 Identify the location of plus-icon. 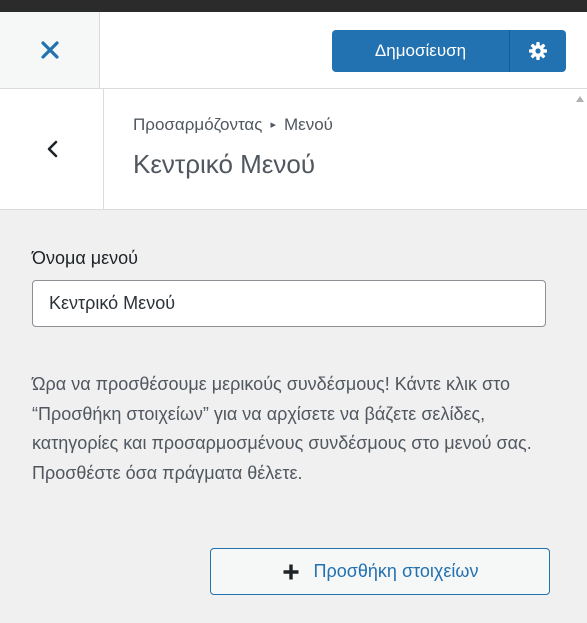
(291, 571).